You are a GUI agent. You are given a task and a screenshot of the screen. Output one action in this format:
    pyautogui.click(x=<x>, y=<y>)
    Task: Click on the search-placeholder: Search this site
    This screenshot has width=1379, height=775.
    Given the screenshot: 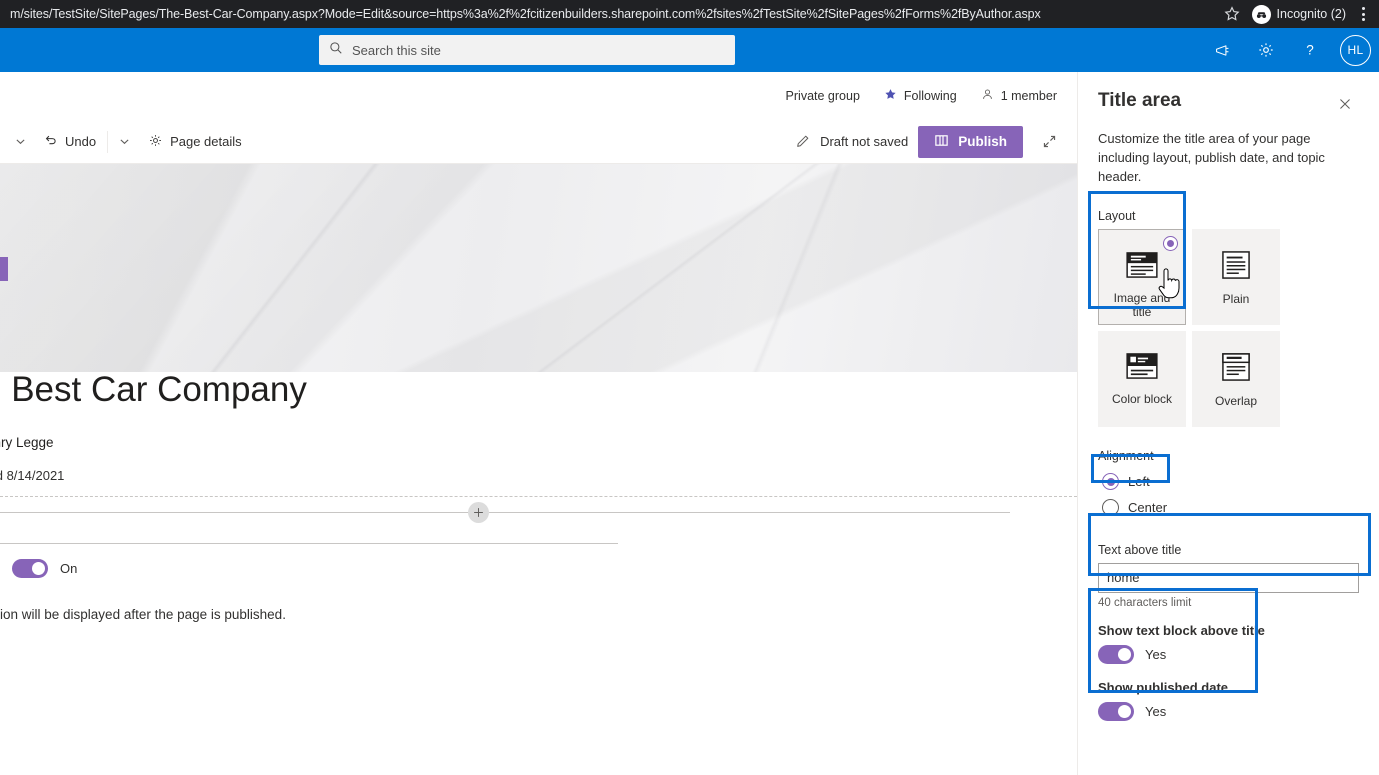 What is the action you would take?
    pyautogui.click(x=396, y=50)
    